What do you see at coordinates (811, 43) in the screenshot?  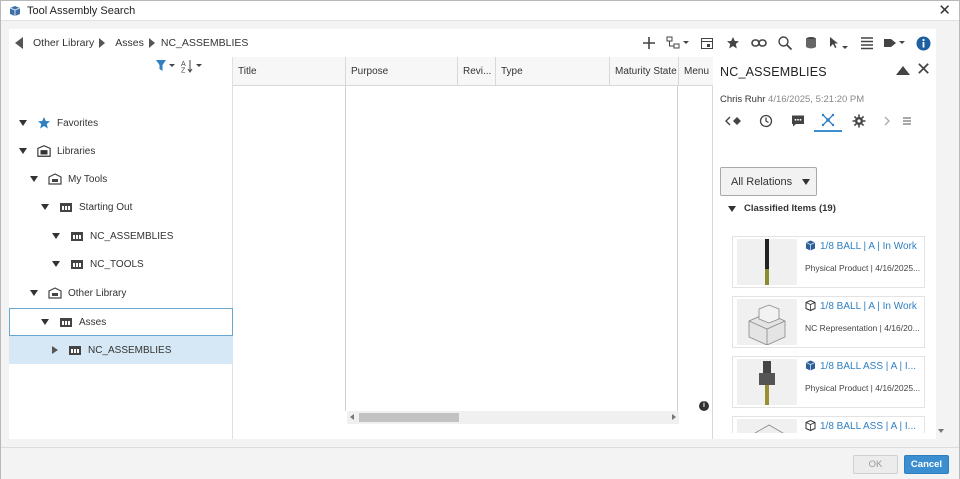 I see `database-icon` at bounding box center [811, 43].